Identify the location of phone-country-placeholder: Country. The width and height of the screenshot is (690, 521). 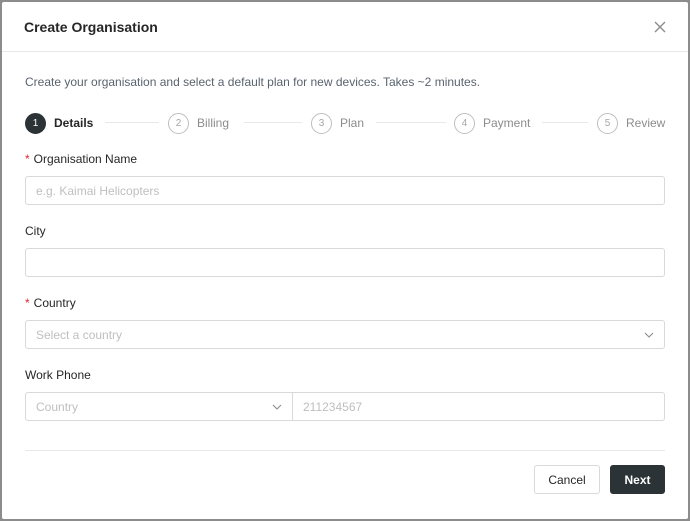
(57, 406).